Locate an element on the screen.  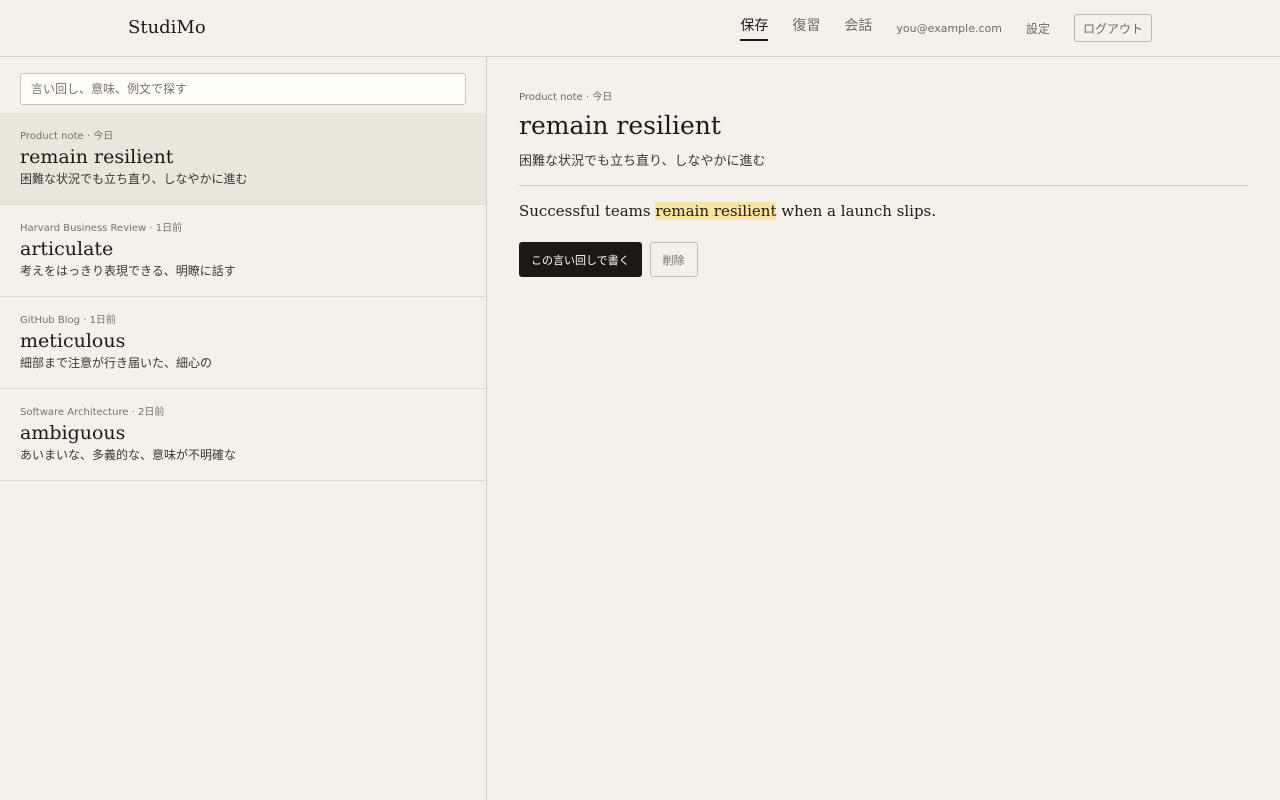
example-highlight: remain resilient is located at coordinates (716, 211).